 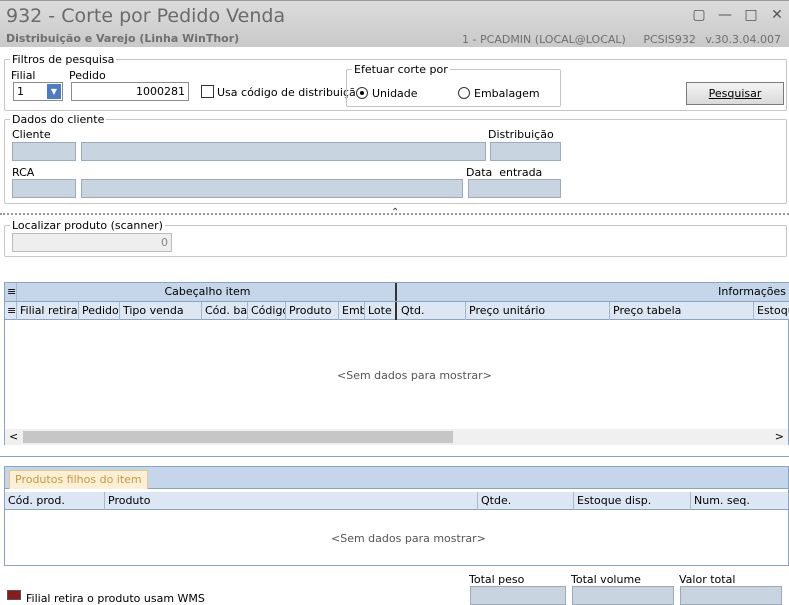 I want to click on program-code: PCSIS932, so click(x=669, y=39).